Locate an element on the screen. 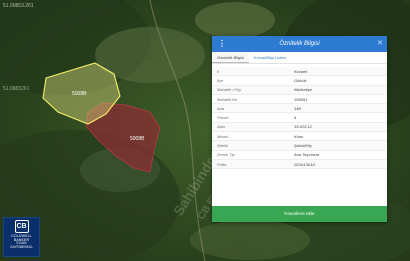 Image resolution: width=410 pixels, height=261 pixels. table-row: İl Kocaeli is located at coordinates (299, 72).